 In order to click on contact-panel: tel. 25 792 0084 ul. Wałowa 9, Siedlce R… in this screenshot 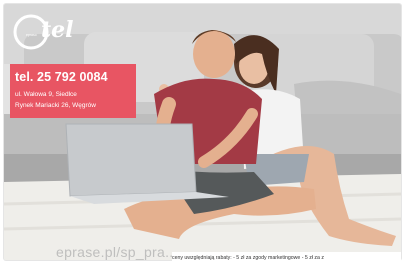, I will do `click(73, 91)`.